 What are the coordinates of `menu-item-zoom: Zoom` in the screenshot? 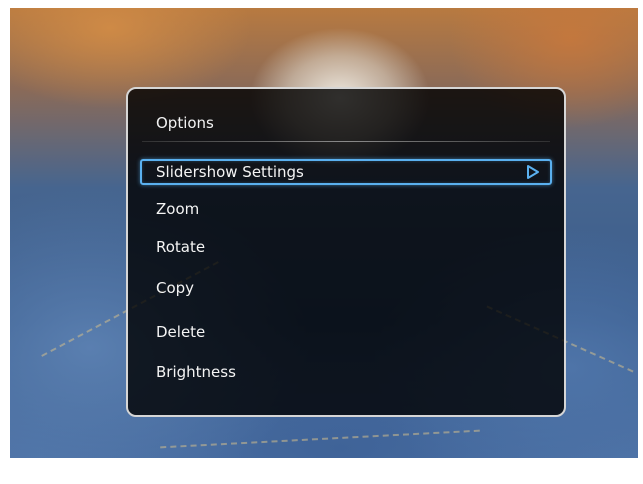 It's located at (346, 210).